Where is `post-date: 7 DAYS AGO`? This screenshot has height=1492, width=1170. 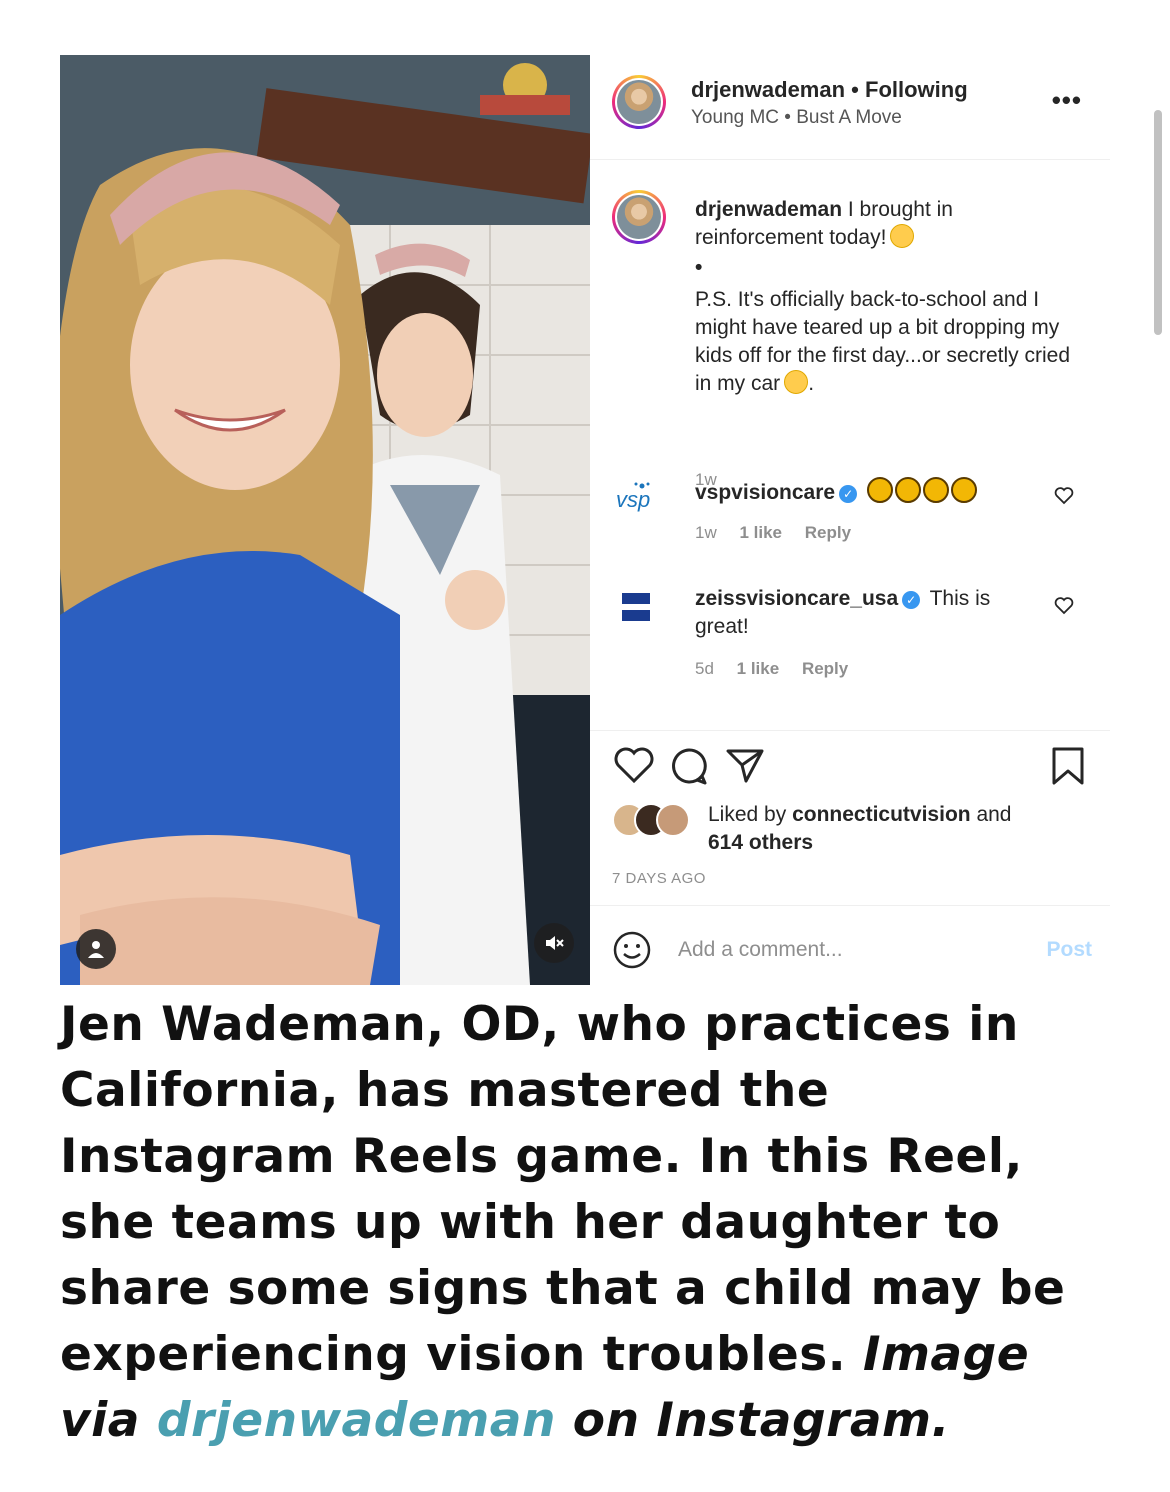
post-date: 7 DAYS AGO is located at coordinates (659, 878).